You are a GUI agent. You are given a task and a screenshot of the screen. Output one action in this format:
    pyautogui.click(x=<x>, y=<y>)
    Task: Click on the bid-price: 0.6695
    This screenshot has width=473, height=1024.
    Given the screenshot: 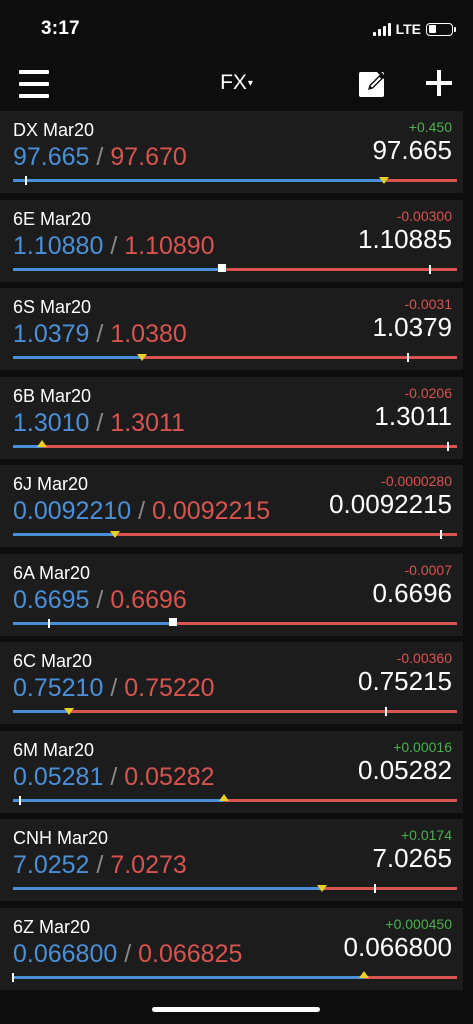 What is the action you would take?
    pyautogui.click(x=51, y=599)
    